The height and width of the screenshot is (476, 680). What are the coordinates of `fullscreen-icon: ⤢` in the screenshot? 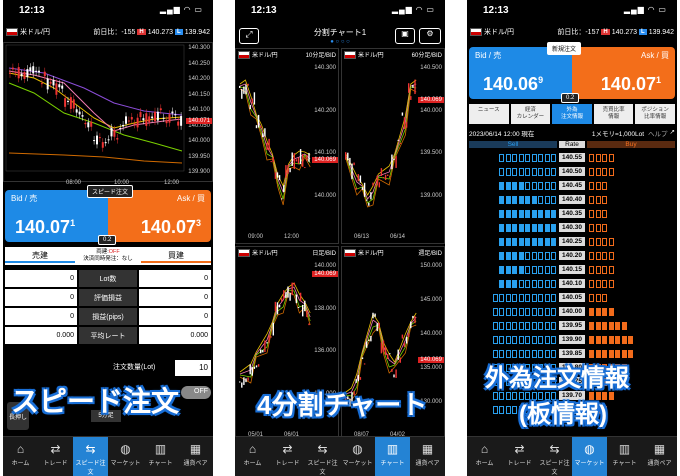 It's located at (249, 36).